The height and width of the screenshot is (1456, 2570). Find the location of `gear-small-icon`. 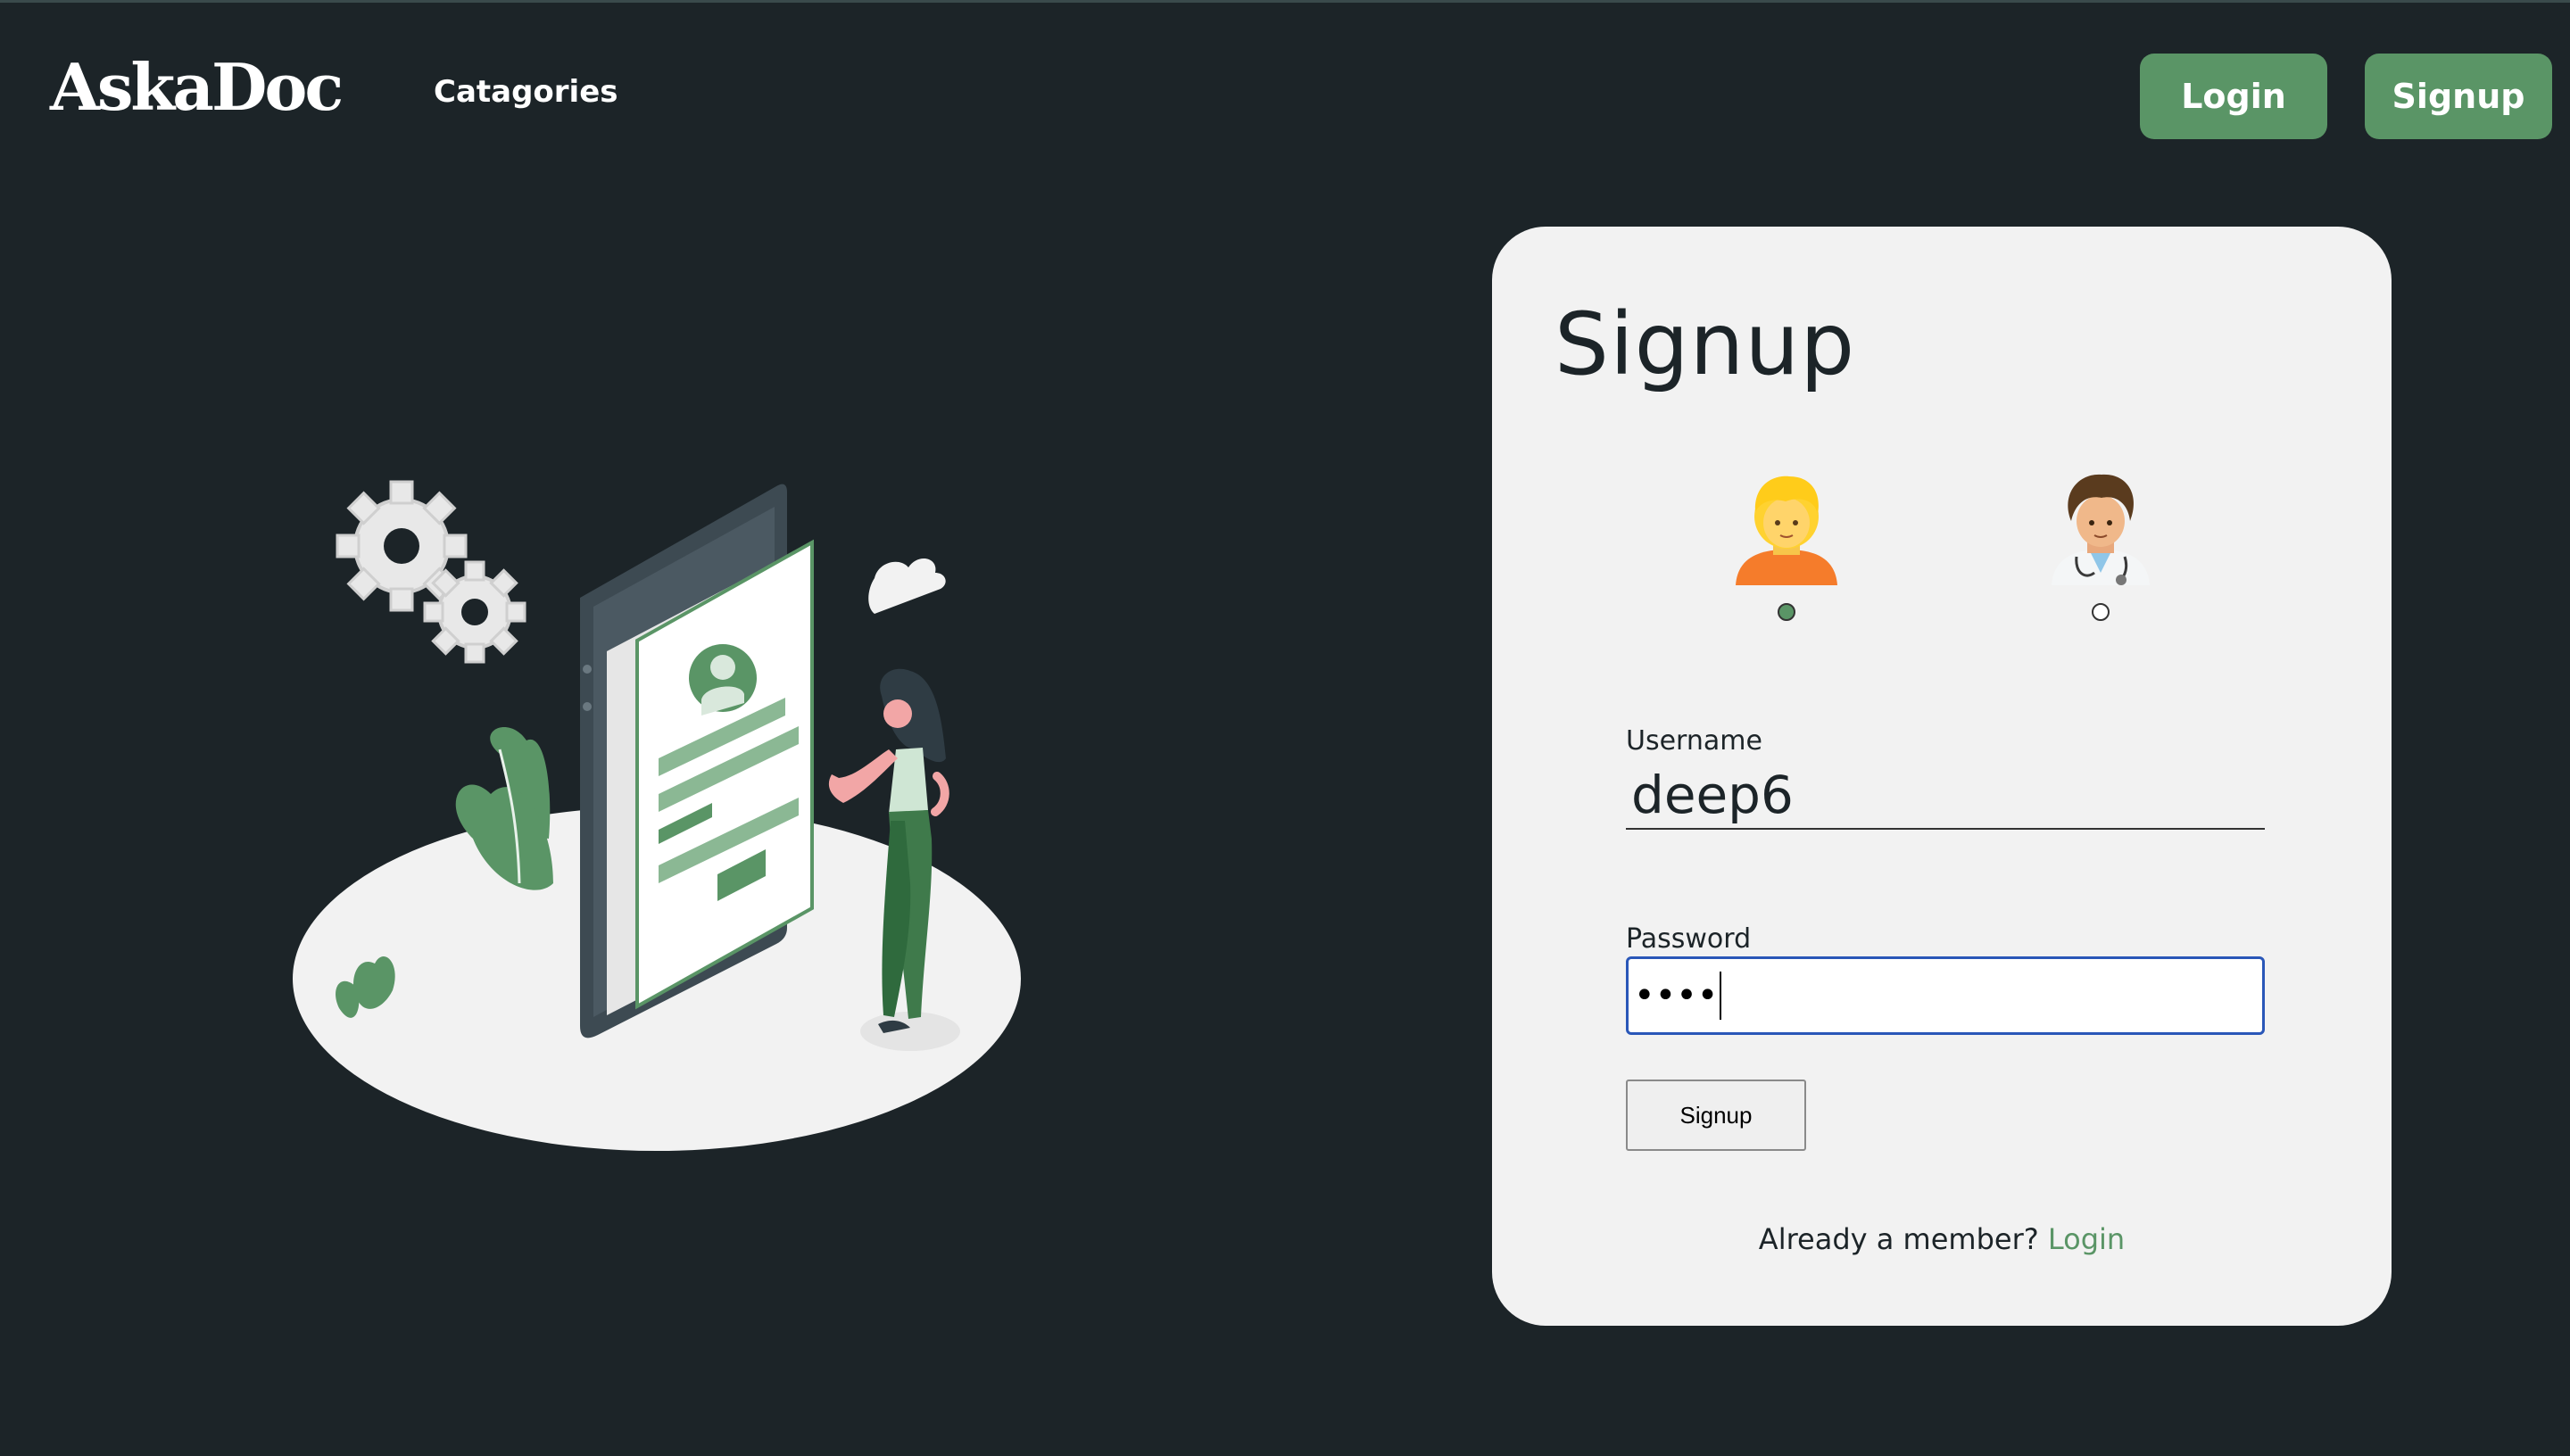

gear-small-icon is located at coordinates (474, 612).